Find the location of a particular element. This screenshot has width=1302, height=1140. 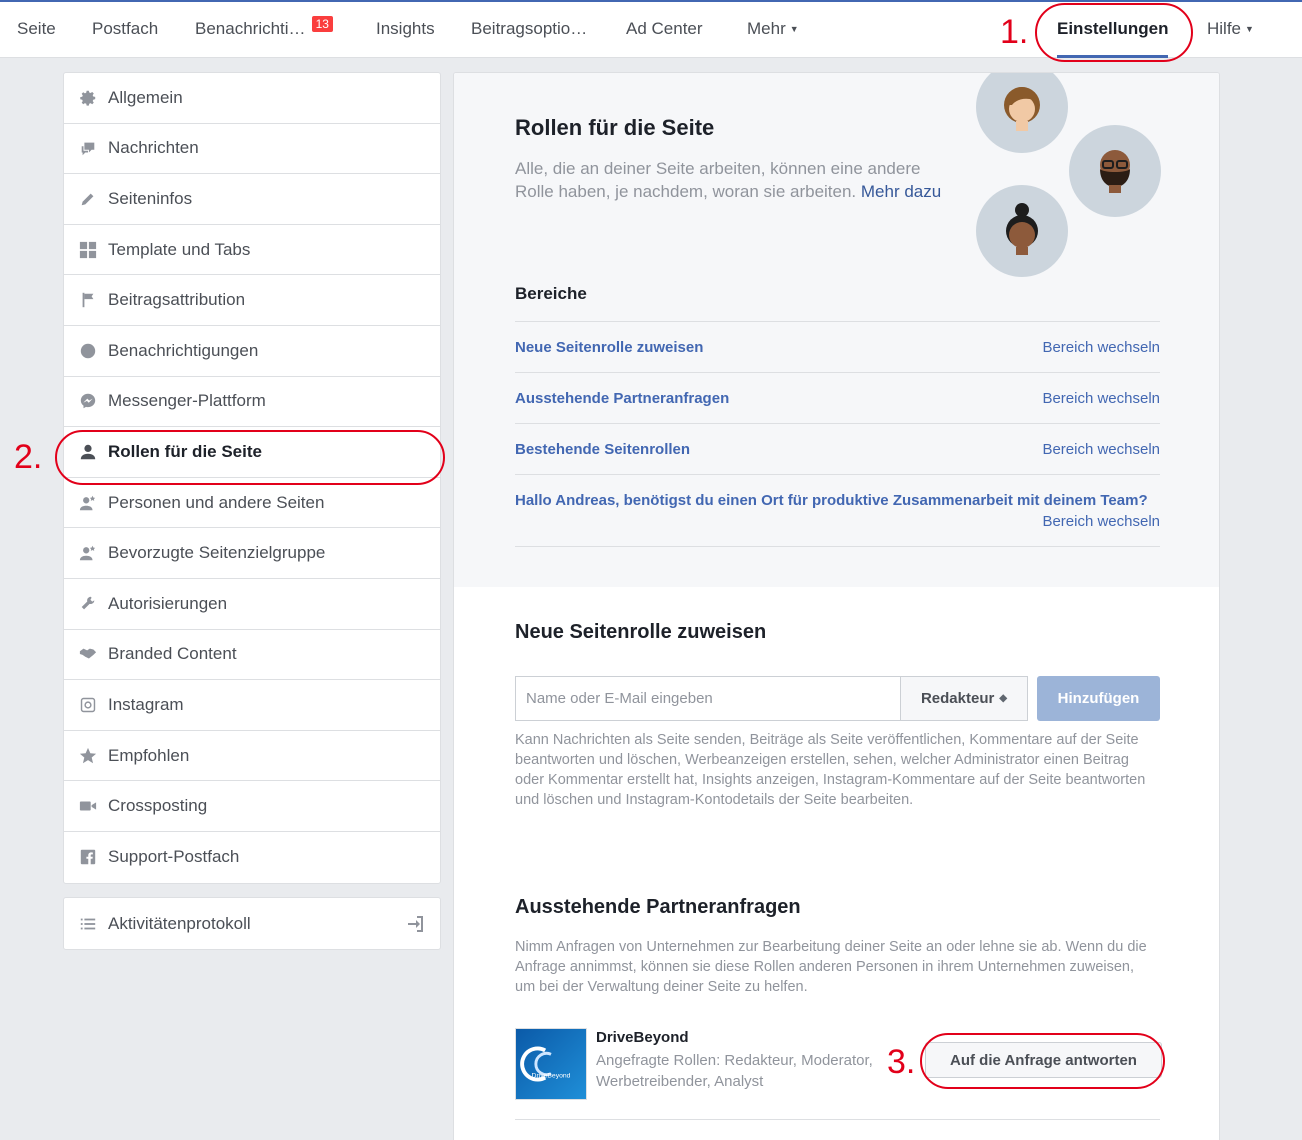

sidebar-item-label: Beitragsattribution is located at coordinates (177, 300).